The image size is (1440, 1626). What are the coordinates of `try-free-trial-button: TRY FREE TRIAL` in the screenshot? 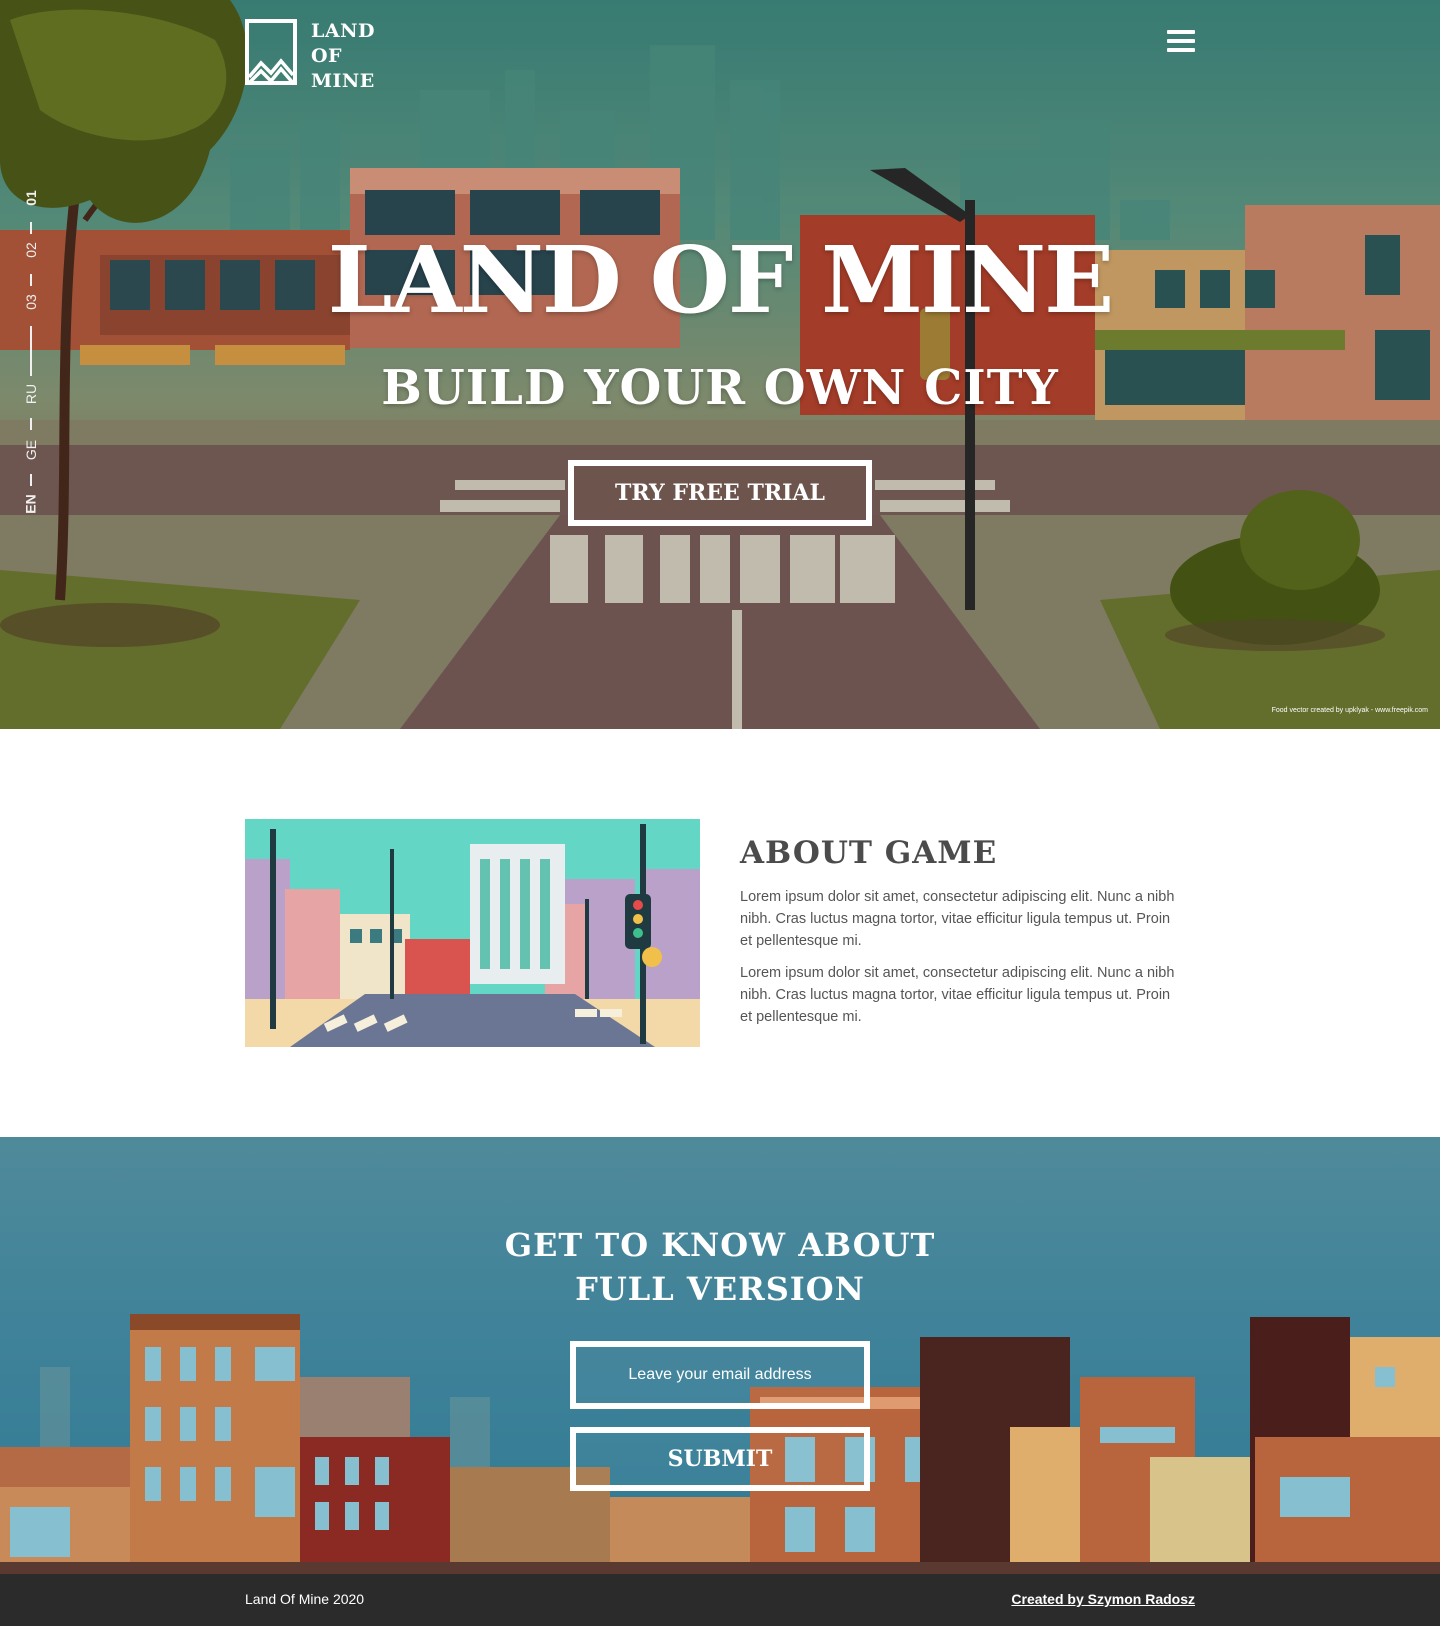 It's located at (720, 493).